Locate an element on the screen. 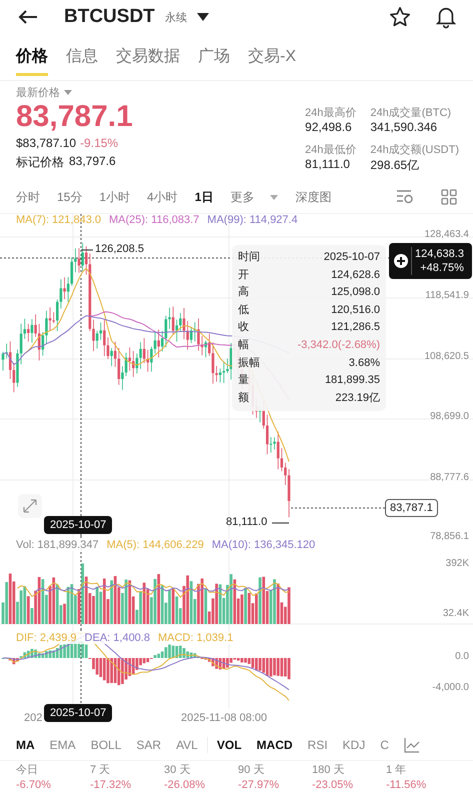  stat-label: 24h最高价 is located at coordinates (330, 113).